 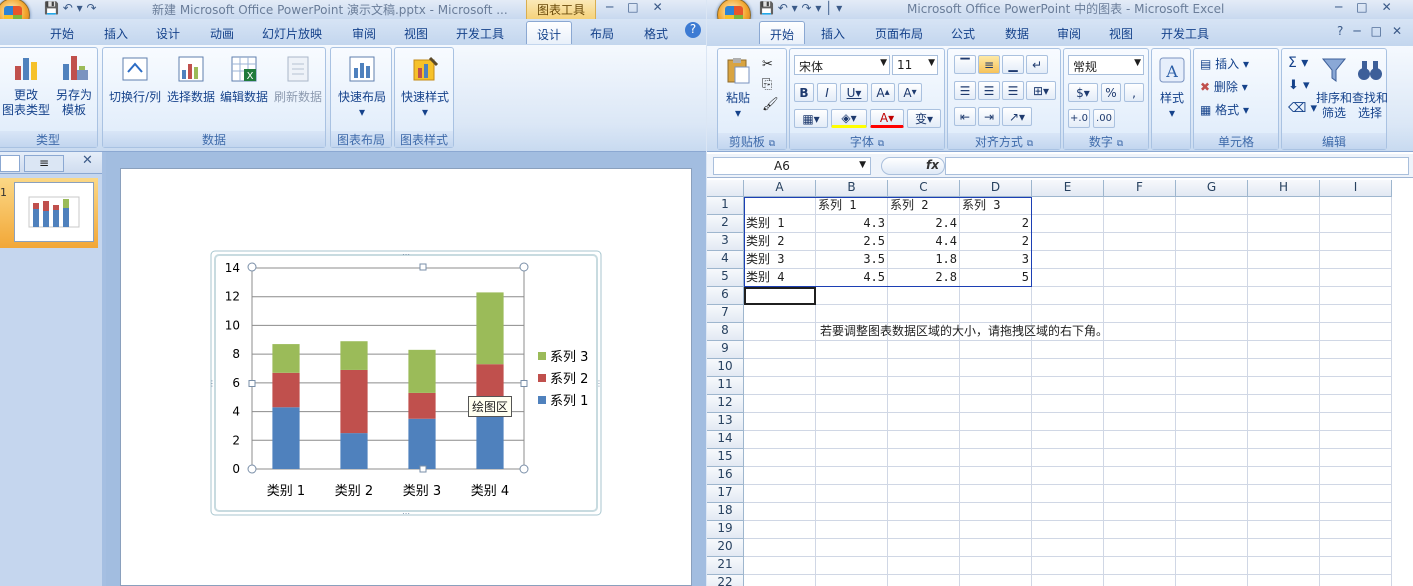 I want to click on tab-4: 动画, so click(x=222, y=32).